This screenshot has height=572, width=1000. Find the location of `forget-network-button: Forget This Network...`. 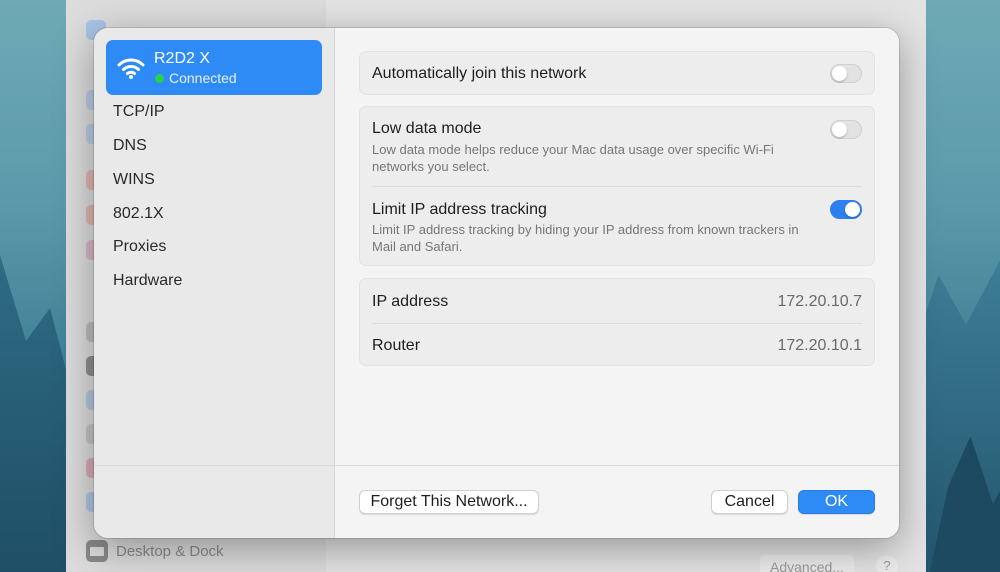

forget-network-button: Forget This Network... is located at coordinates (449, 502).